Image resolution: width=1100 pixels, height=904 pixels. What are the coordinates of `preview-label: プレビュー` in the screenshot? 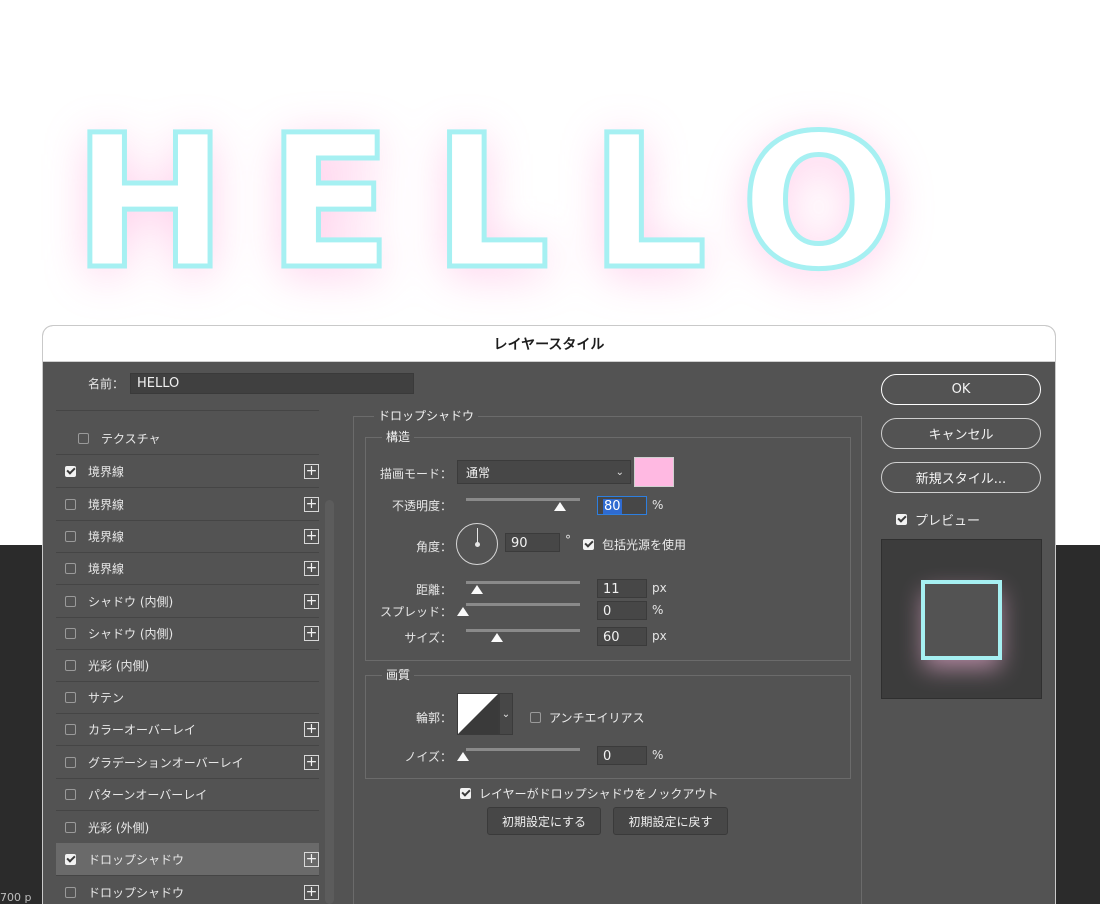 It's located at (948, 521).